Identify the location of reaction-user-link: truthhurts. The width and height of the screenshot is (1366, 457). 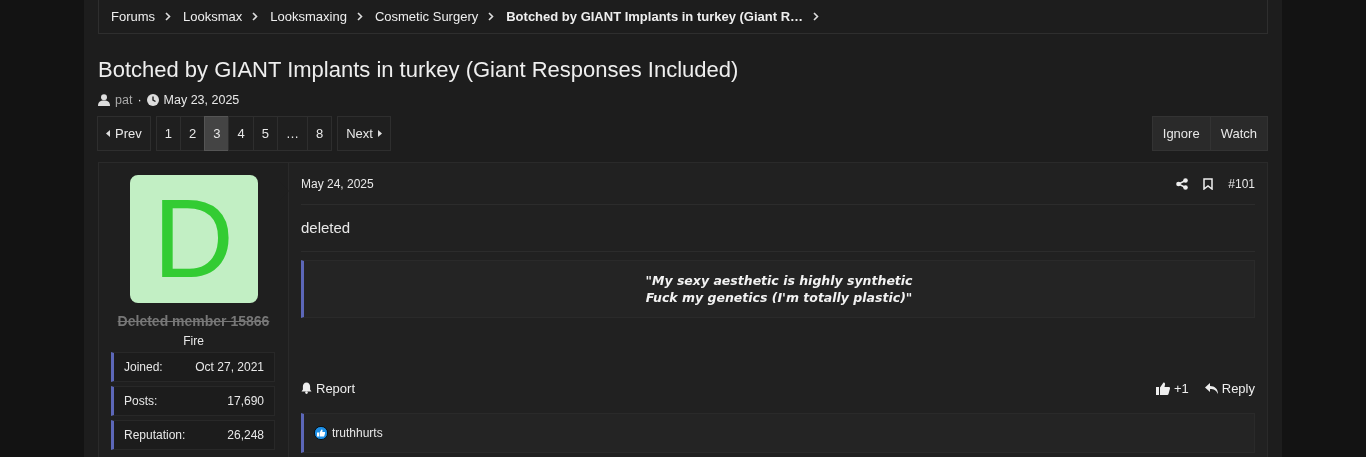
(357, 433).